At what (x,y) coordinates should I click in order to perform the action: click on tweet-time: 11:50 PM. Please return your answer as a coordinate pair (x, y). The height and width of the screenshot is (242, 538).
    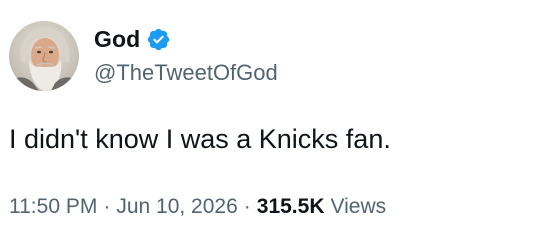
    Looking at the image, I should click on (53, 207).